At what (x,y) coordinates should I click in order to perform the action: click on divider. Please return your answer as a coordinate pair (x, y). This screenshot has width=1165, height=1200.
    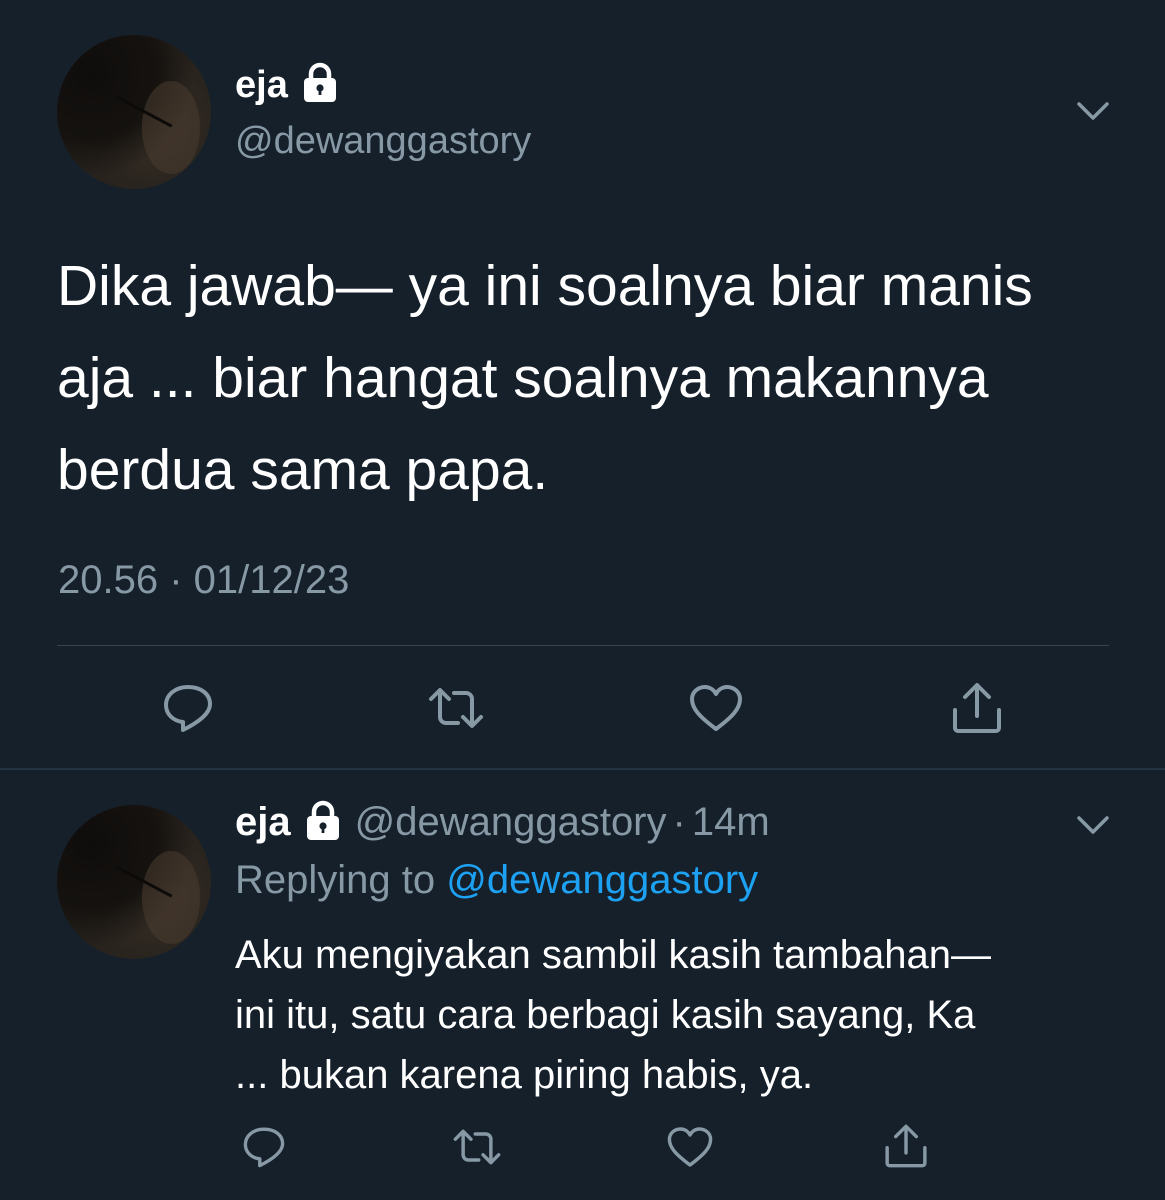
    Looking at the image, I should click on (583, 645).